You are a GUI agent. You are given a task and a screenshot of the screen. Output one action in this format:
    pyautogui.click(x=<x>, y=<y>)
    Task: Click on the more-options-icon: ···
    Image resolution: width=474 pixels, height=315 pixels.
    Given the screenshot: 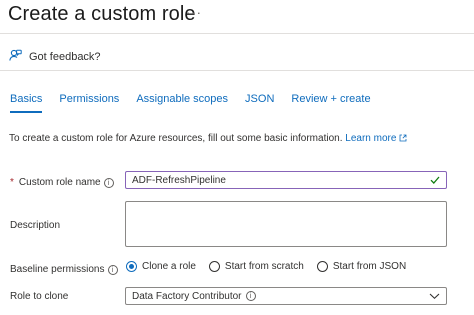 What is the action you would take?
    pyautogui.click(x=194, y=12)
    